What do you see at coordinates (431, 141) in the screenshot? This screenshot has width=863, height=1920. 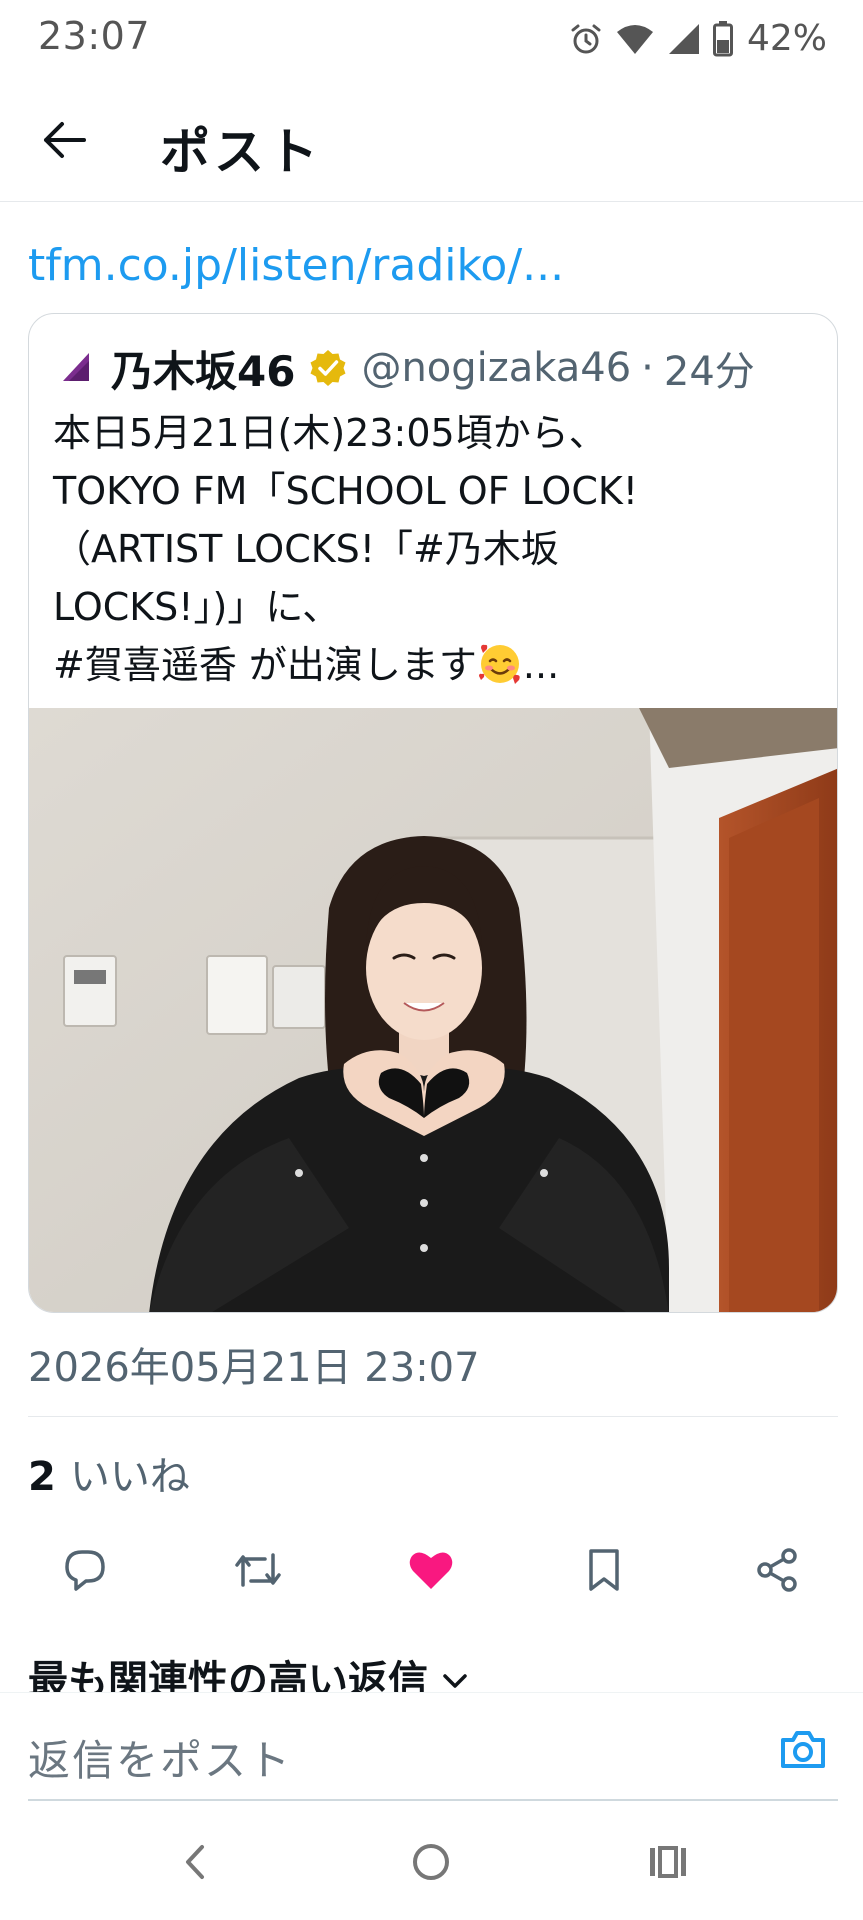 I see `top-app-bar: ポスト` at bounding box center [431, 141].